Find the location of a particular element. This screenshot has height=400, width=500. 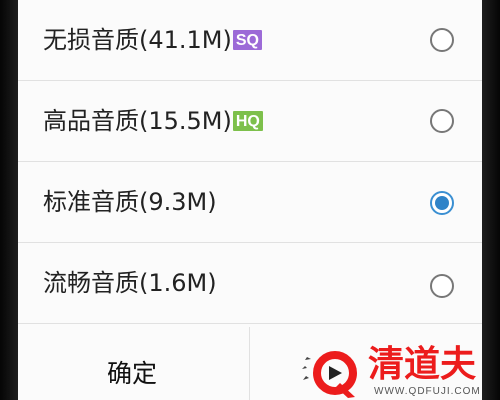

radio-button-smooth is located at coordinates (442, 286).